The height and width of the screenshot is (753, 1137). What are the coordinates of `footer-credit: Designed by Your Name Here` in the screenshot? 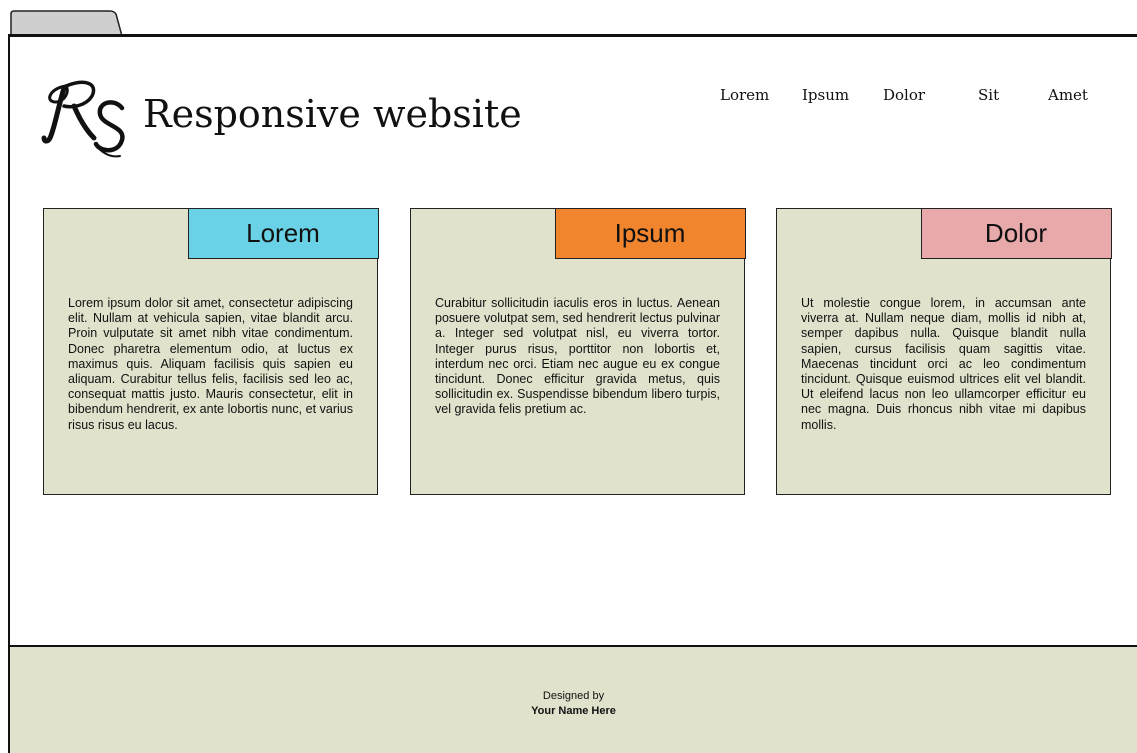 It's located at (573, 704).